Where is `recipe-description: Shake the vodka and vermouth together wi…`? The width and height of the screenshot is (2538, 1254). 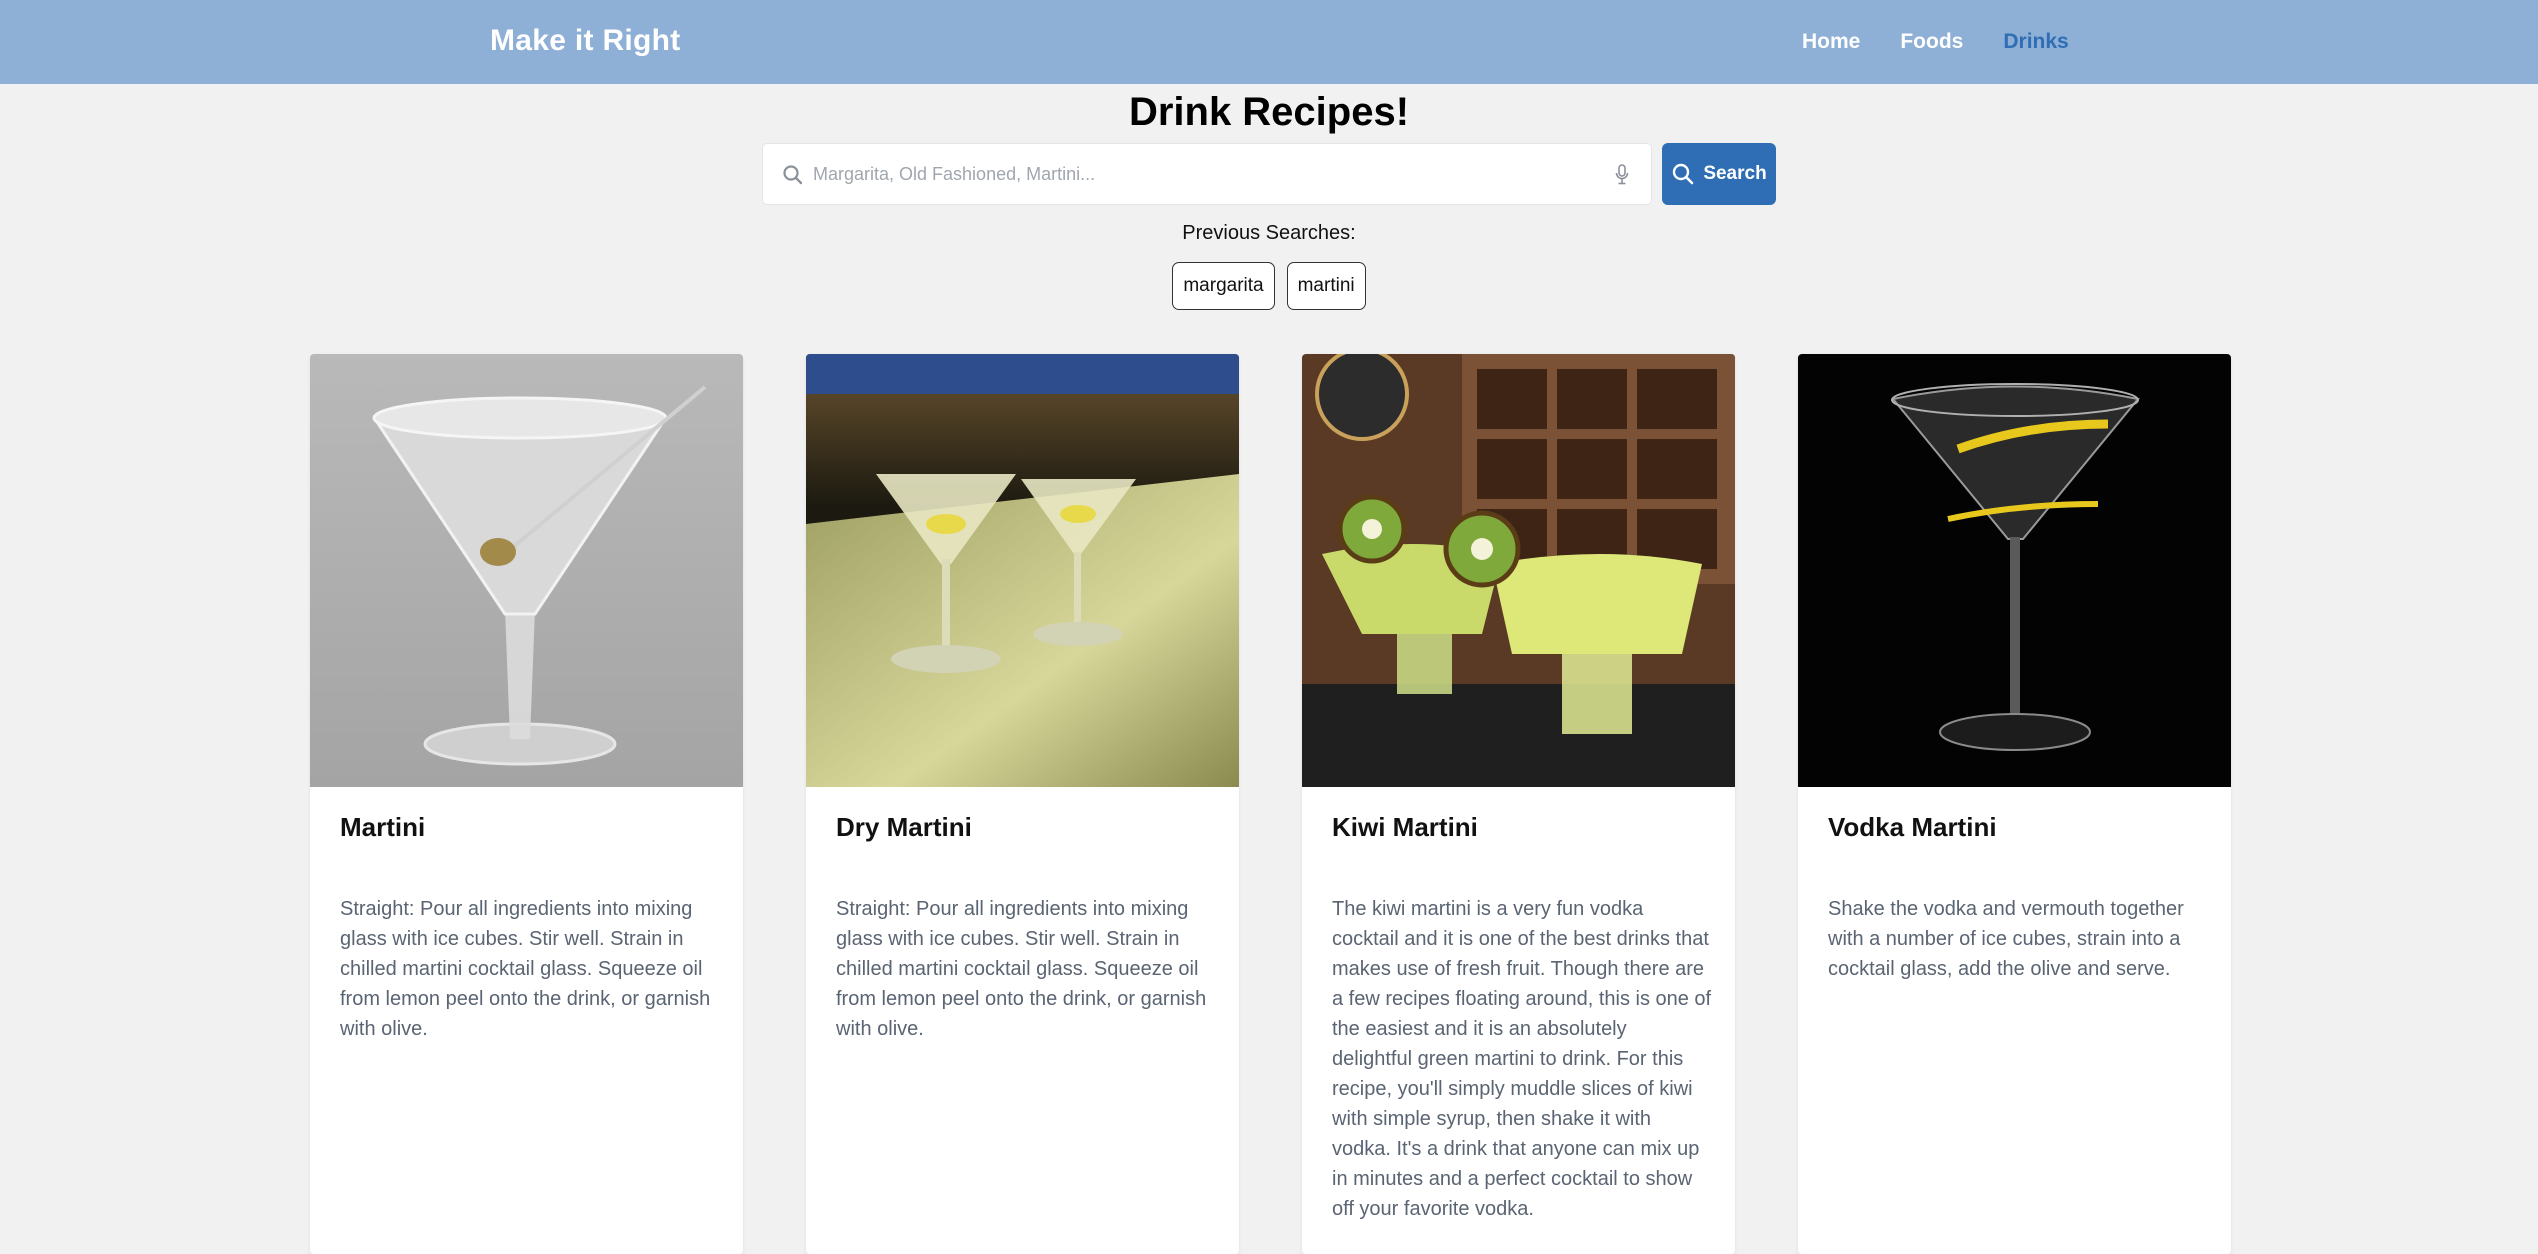 recipe-description: Shake the vodka and vermouth together wi… is located at coordinates (2006, 939).